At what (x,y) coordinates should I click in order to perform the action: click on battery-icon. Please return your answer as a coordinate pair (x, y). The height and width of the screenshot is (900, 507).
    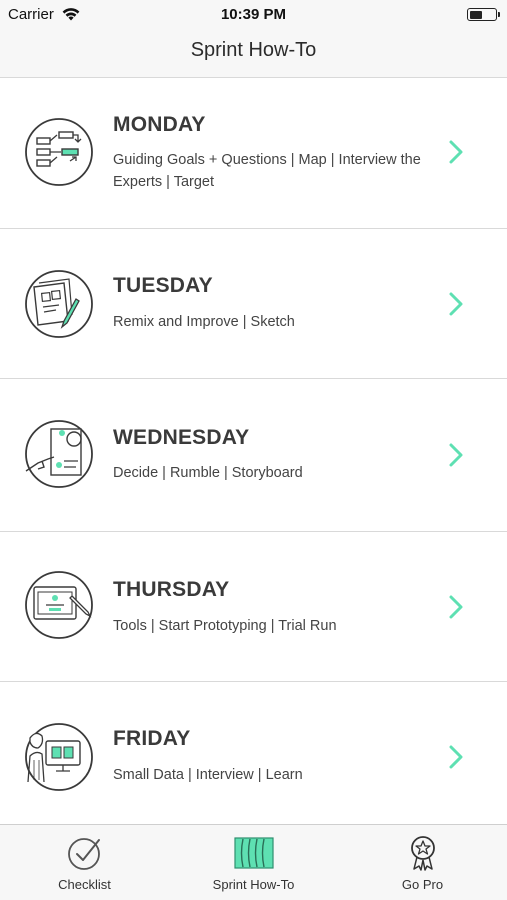
    Looking at the image, I should click on (483, 14).